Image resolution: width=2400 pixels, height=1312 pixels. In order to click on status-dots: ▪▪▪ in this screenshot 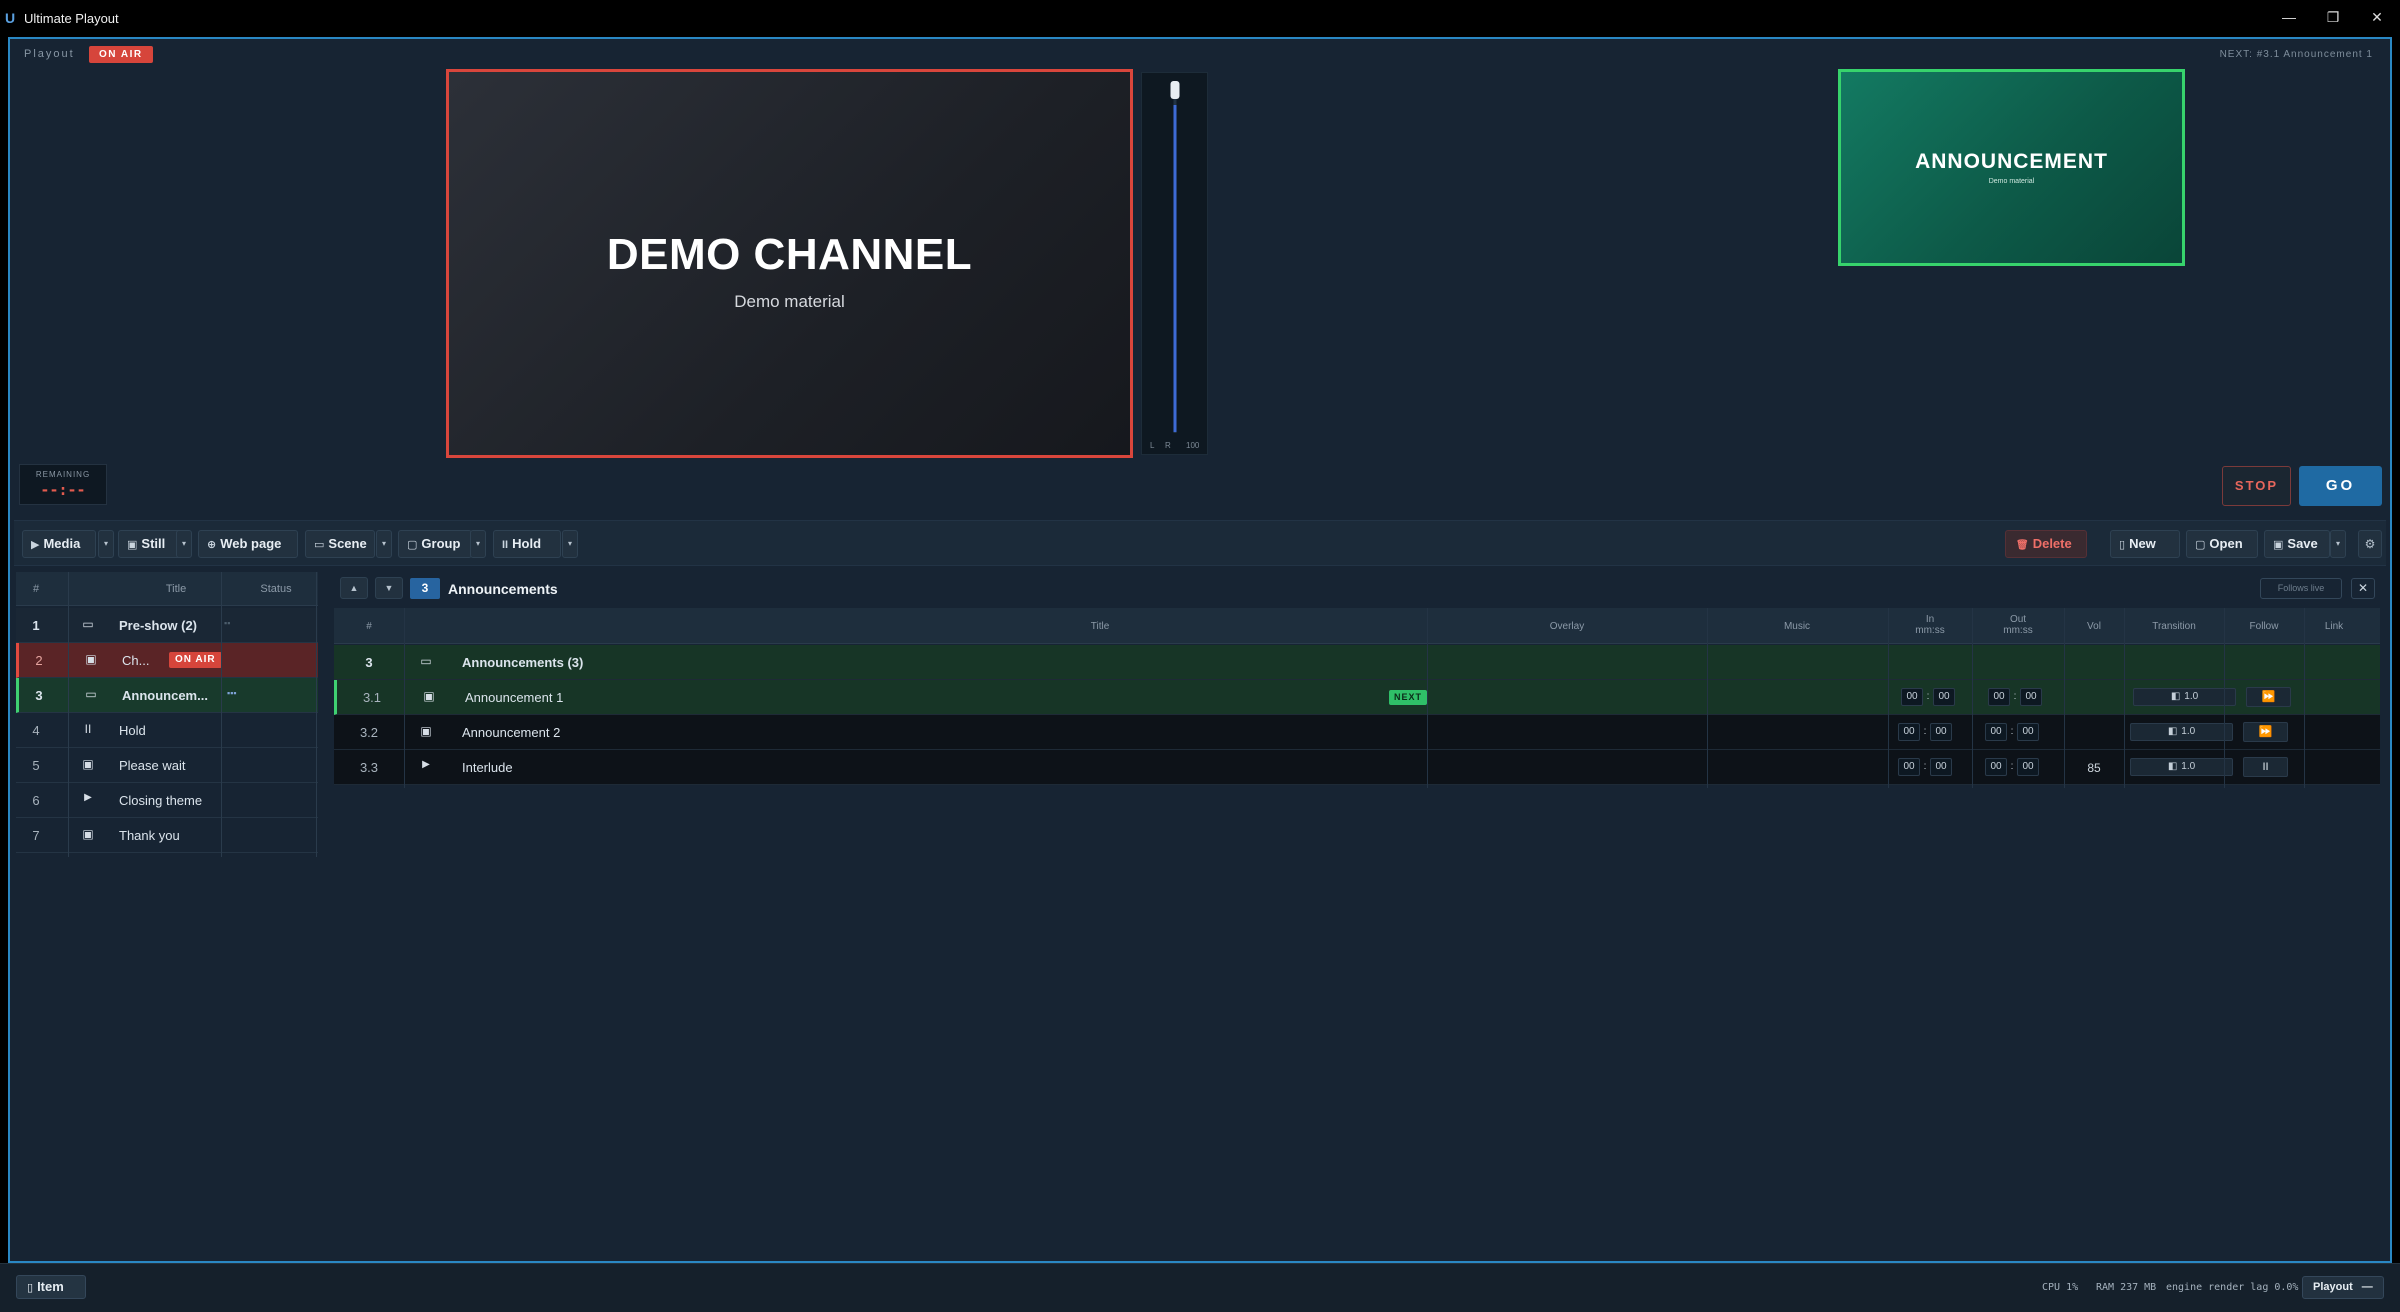, I will do `click(232, 693)`.